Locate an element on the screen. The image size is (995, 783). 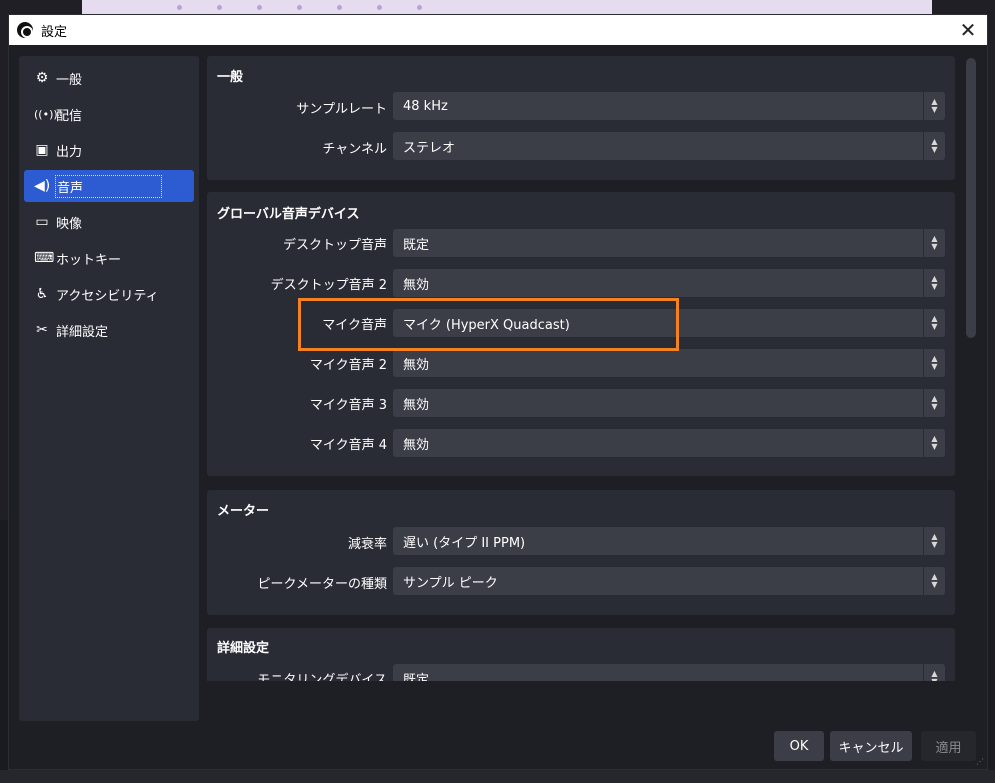
accessibility-icon: ♿ is located at coordinates (42, 294).